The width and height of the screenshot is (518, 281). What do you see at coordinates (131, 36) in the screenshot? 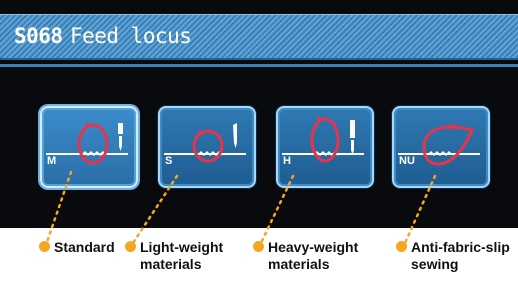
I see `page-title: Feed locus` at bounding box center [131, 36].